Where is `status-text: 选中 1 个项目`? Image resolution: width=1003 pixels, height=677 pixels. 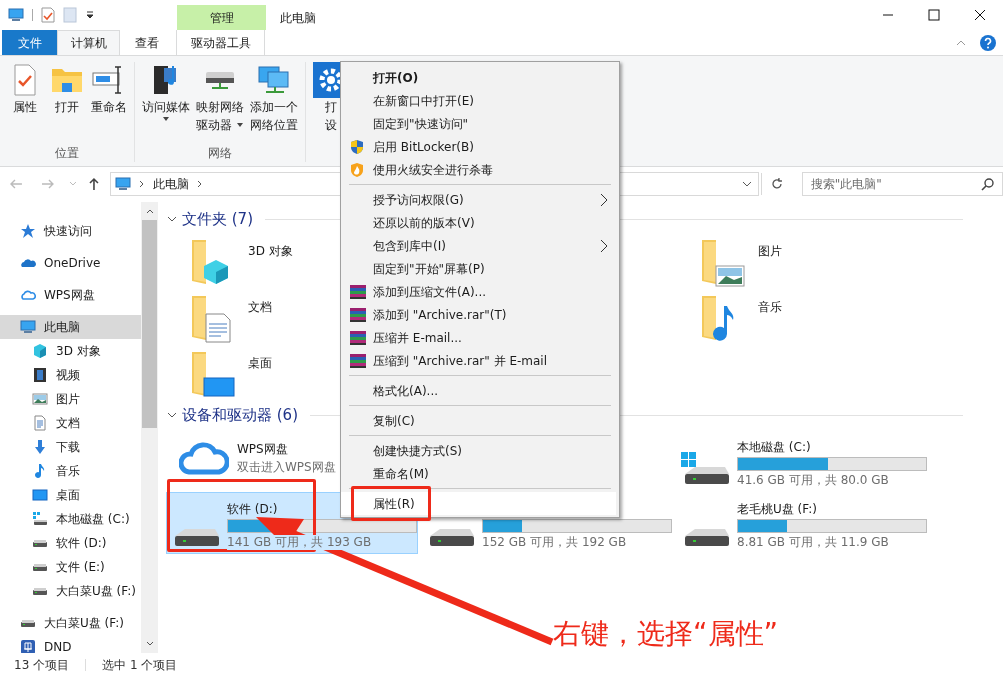 status-text: 选中 1 个项目 is located at coordinates (140, 665).